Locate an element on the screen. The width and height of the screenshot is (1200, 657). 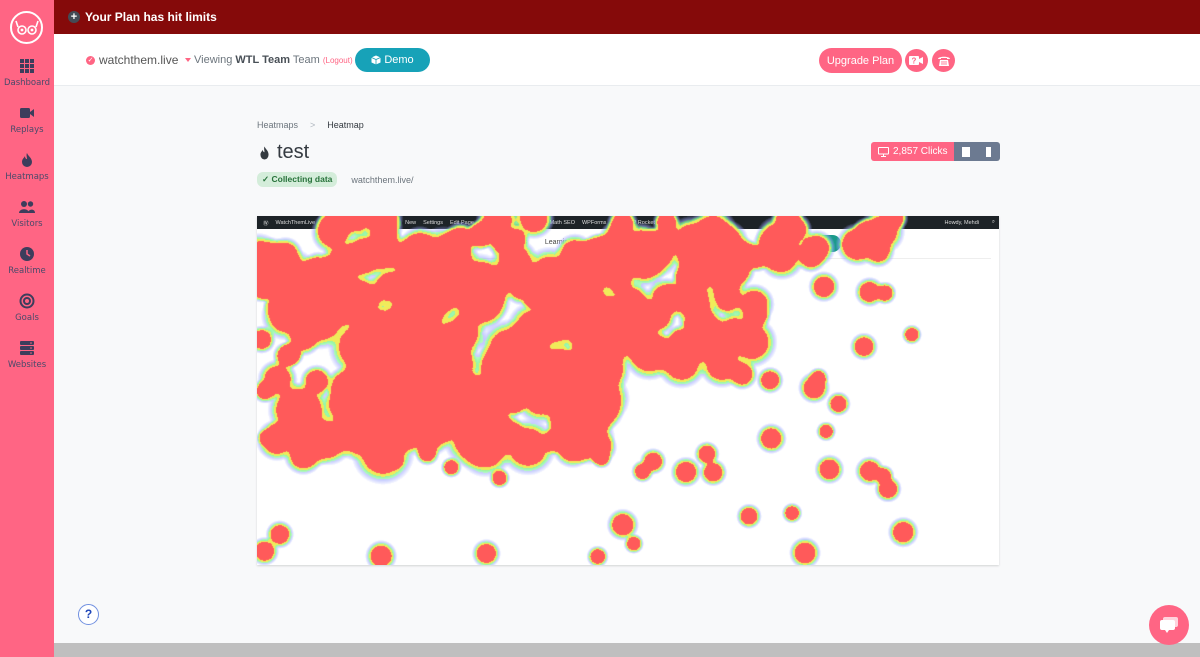
desktop-clicks-button: 2,857 Clicks is located at coordinates (913, 151).